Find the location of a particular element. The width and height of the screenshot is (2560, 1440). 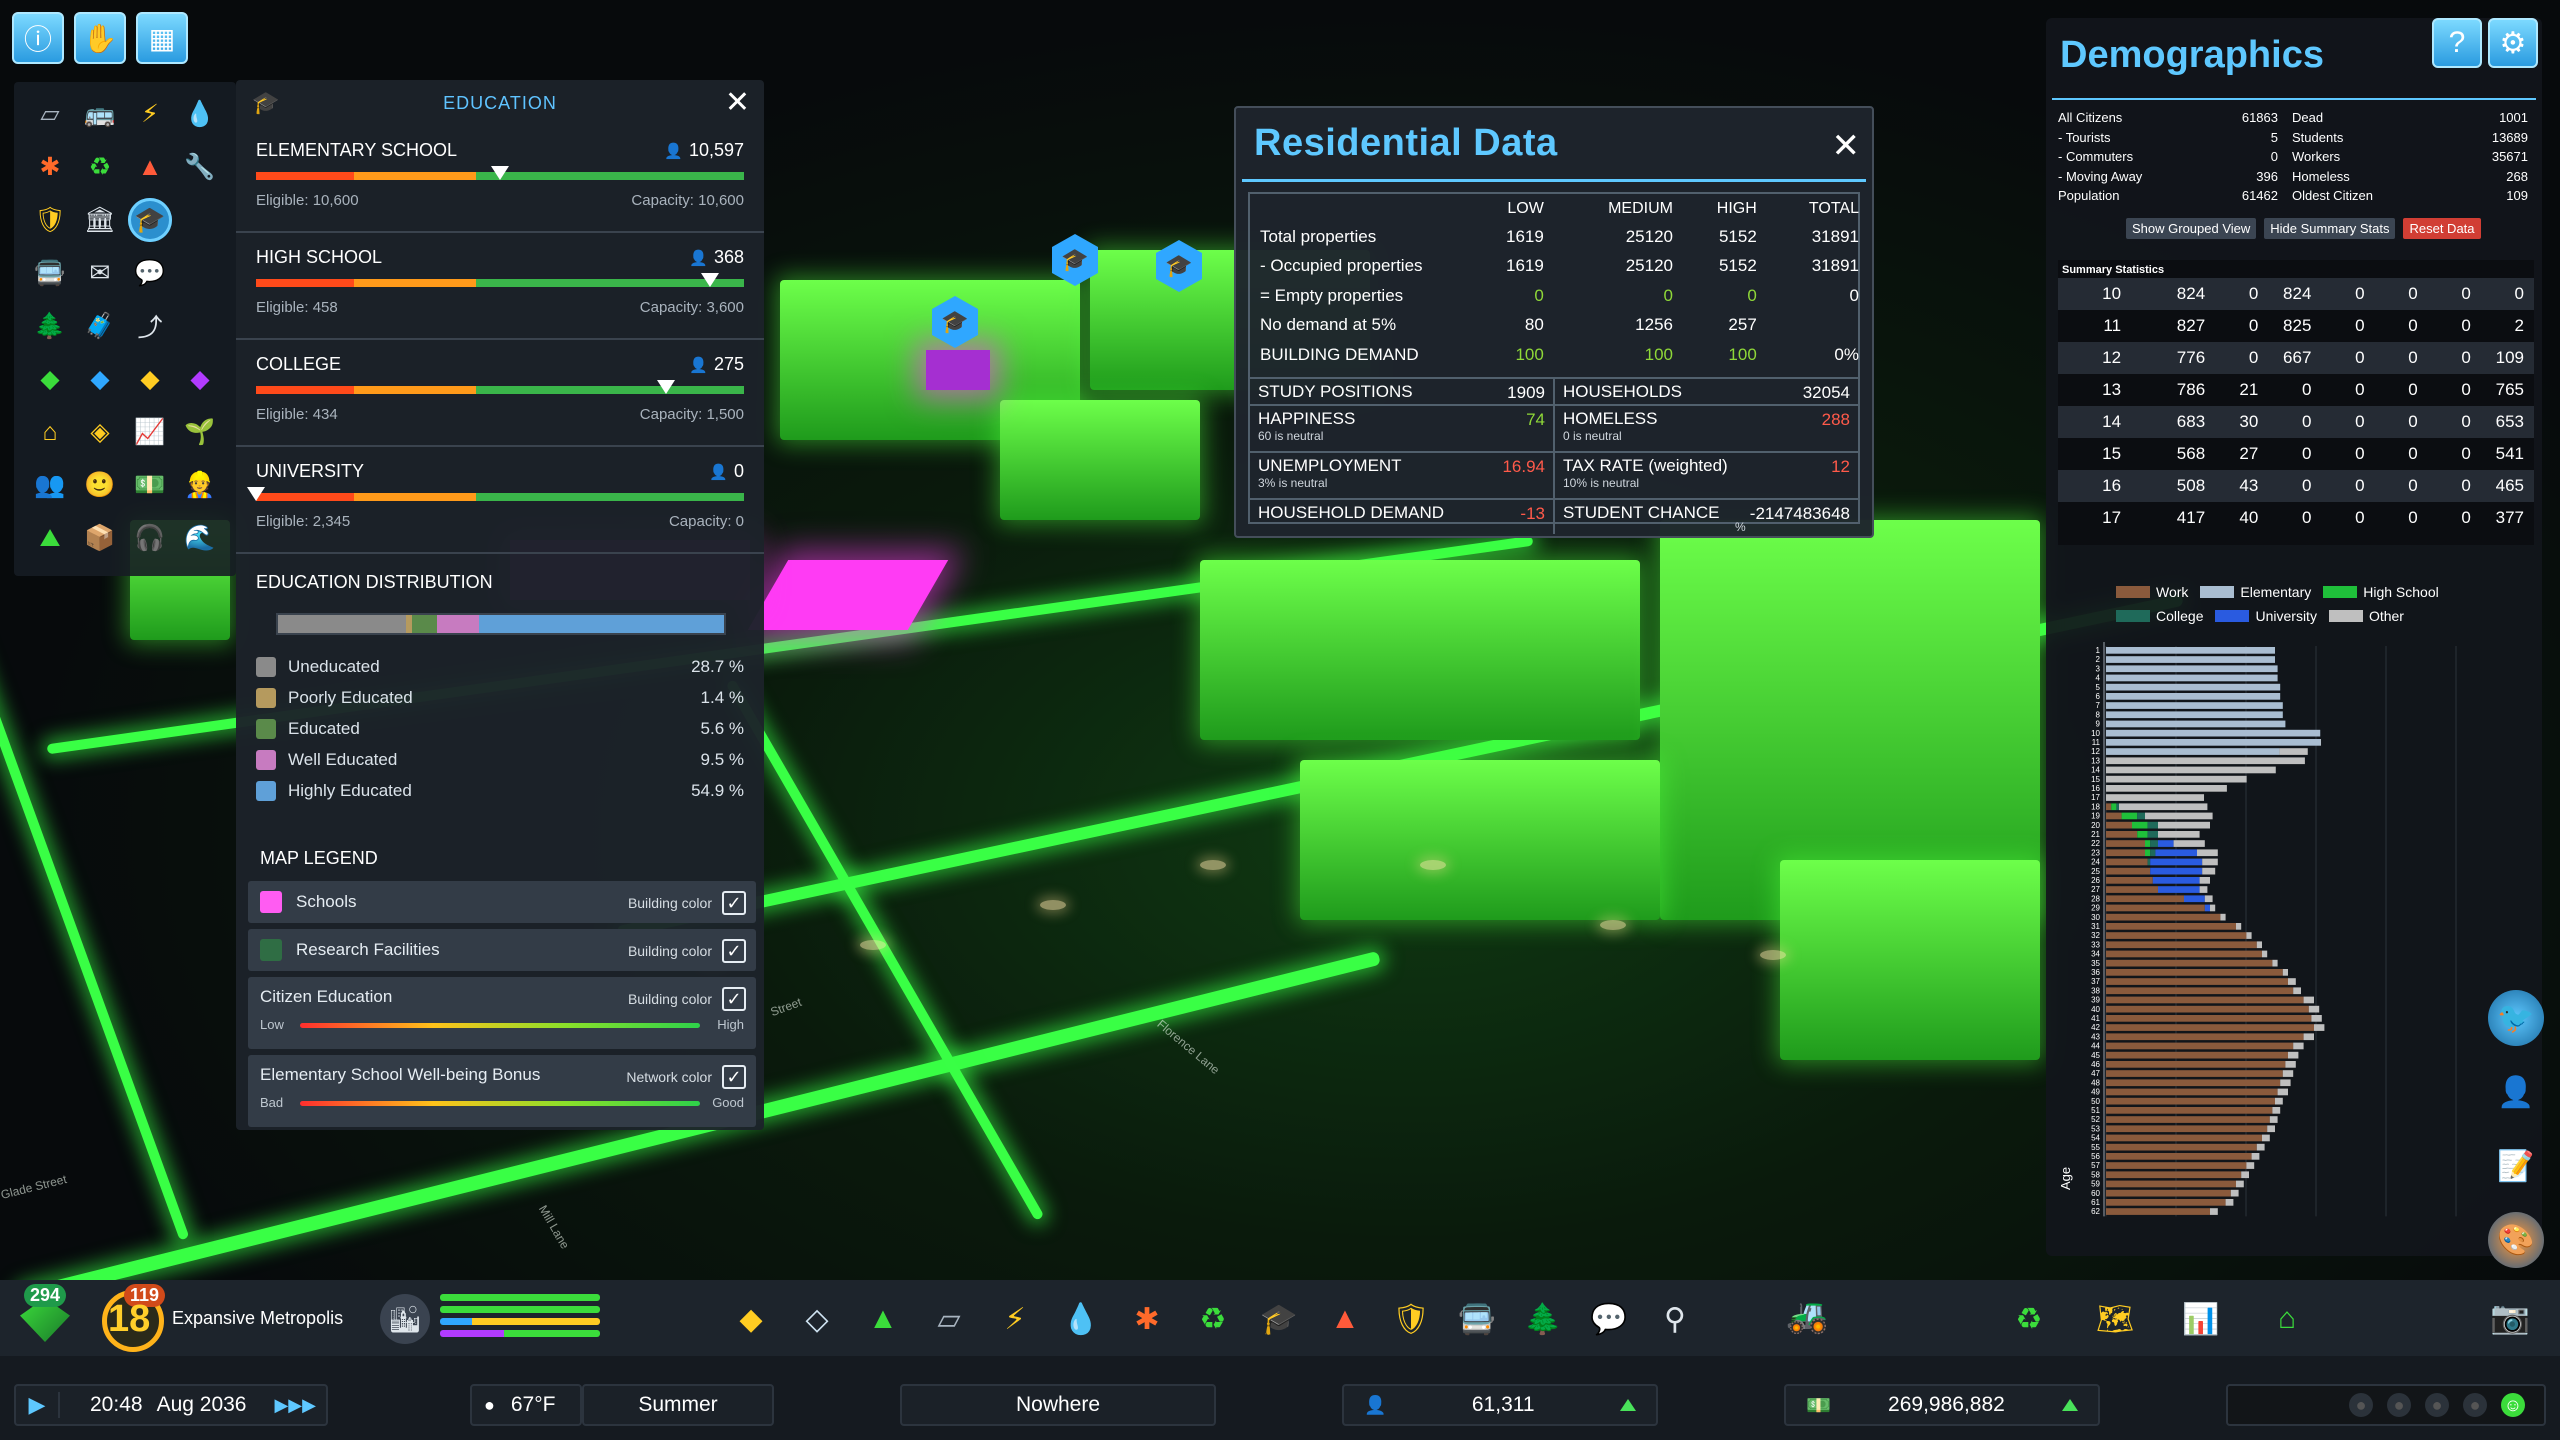

bulldoze-icon: ✋ is located at coordinates (100, 38).